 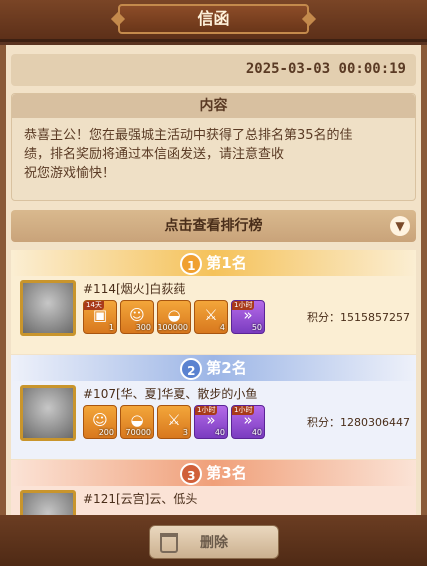 I want to click on delete-button: 删除, so click(x=214, y=542).